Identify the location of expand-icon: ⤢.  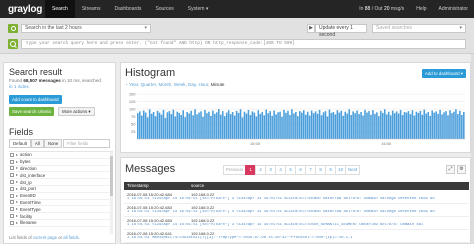
(450, 169).